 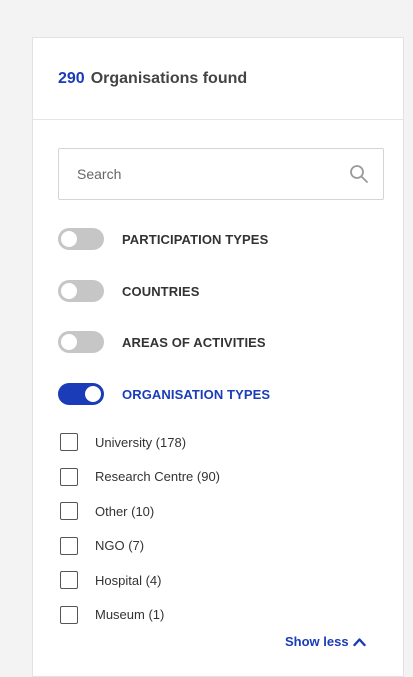 I want to click on list-item: Other (10), so click(x=140, y=511).